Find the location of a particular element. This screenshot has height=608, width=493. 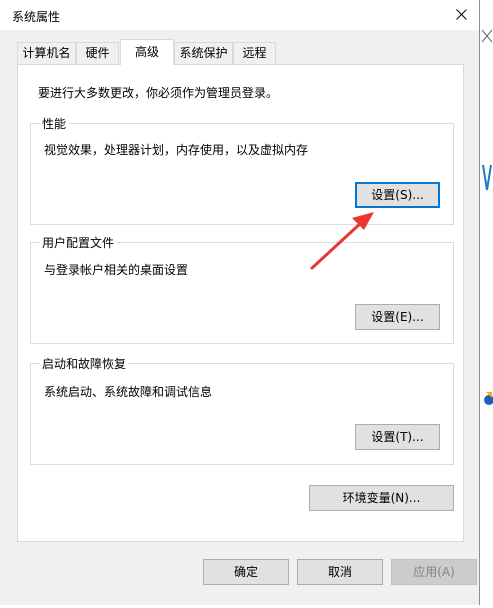

button-label: 应用(A) is located at coordinates (434, 572).